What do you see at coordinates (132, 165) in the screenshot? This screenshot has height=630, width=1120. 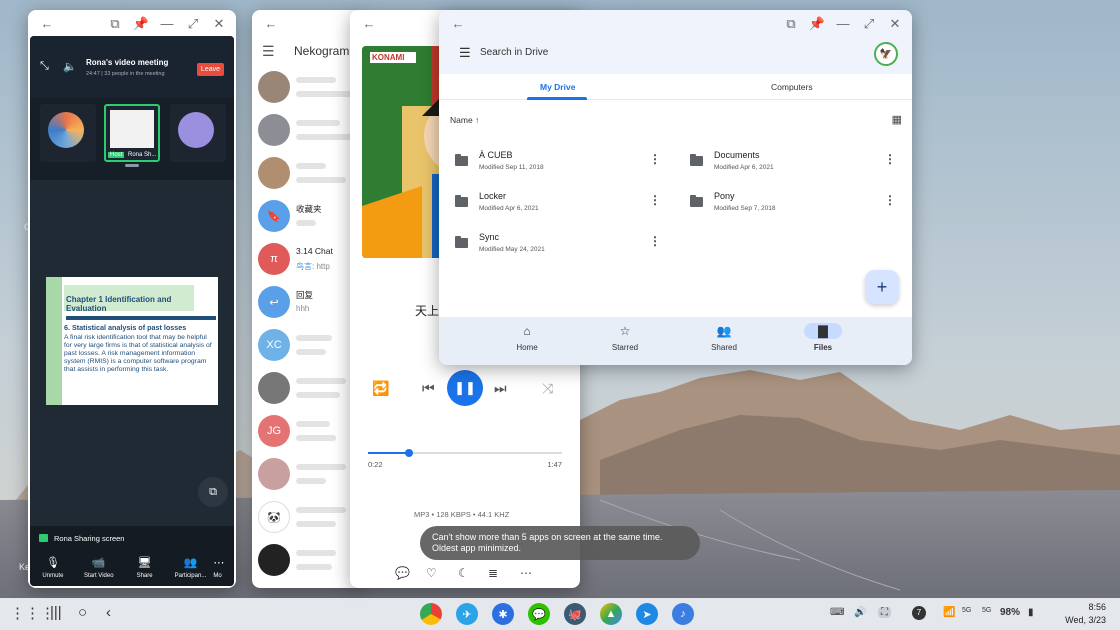 I see `expand-handle` at bounding box center [132, 165].